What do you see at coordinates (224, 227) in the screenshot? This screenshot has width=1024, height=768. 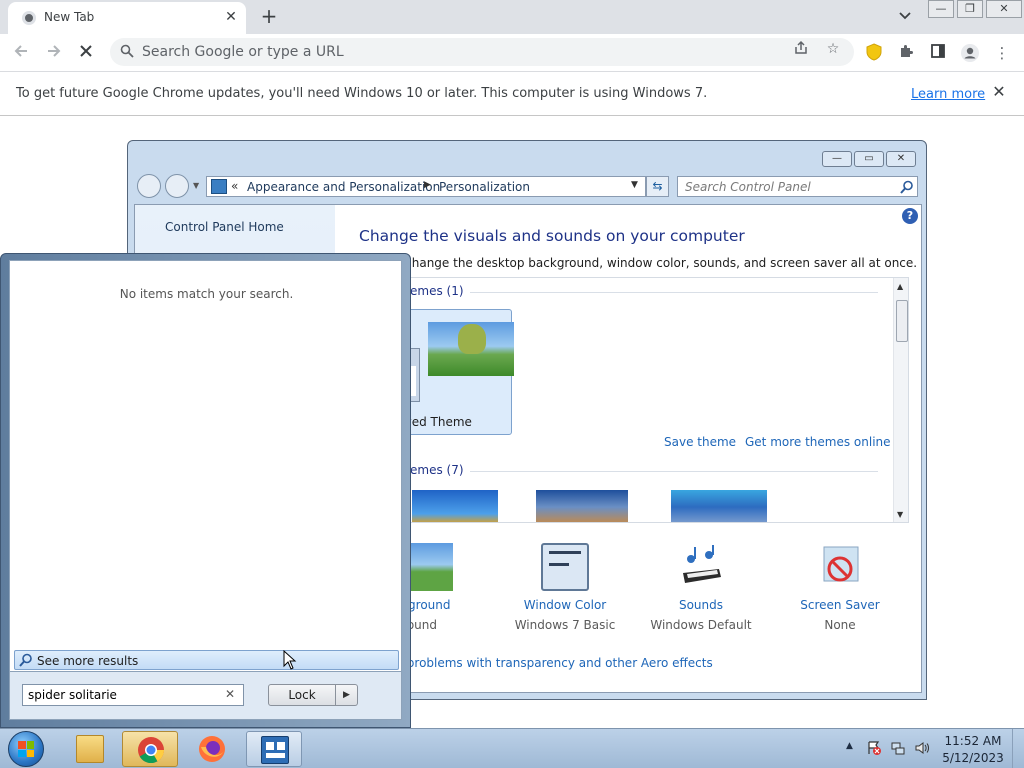 I see `control-panel-home-link: Control Panel Home` at bounding box center [224, 227].